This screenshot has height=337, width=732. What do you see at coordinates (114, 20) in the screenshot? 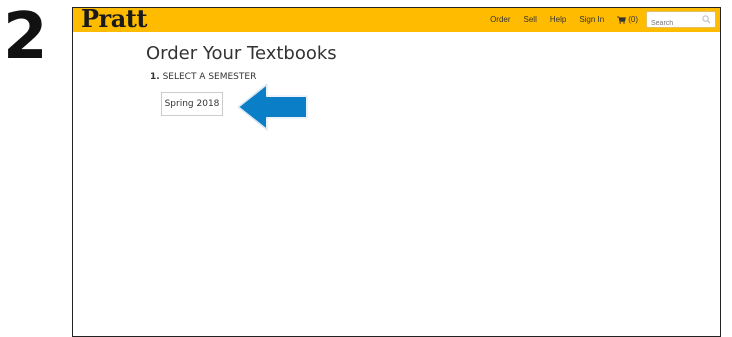
I see `pratt-logo: Pratt` at bounding box center [114, 20].